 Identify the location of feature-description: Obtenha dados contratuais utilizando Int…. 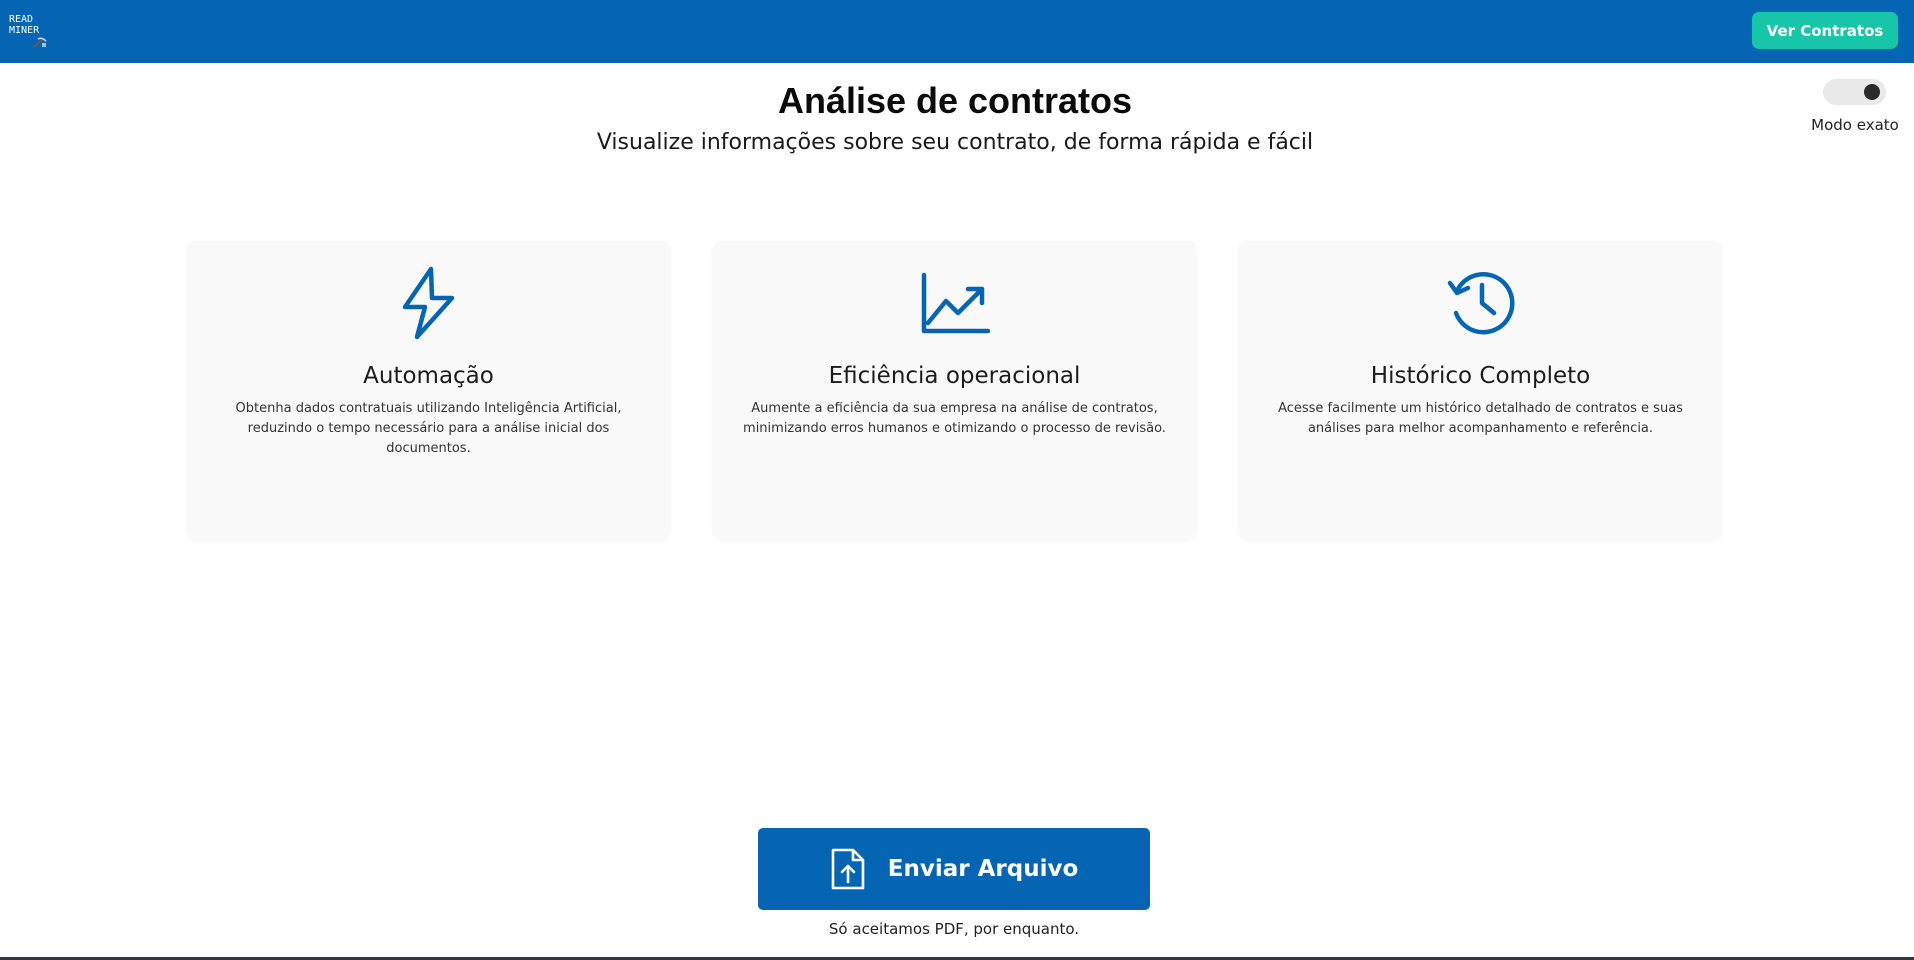
(428, 428).